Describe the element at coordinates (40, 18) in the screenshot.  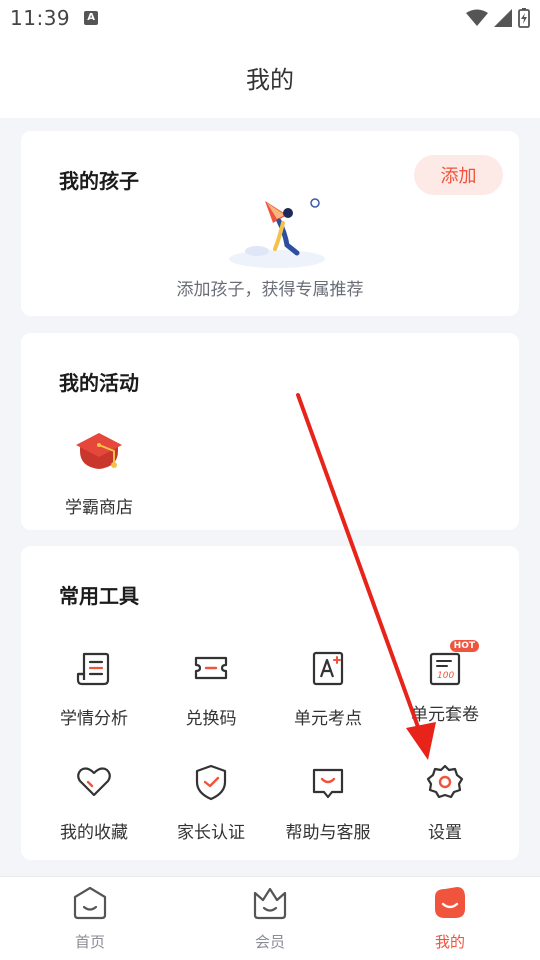
I see `status-time: 11:39` at that location.